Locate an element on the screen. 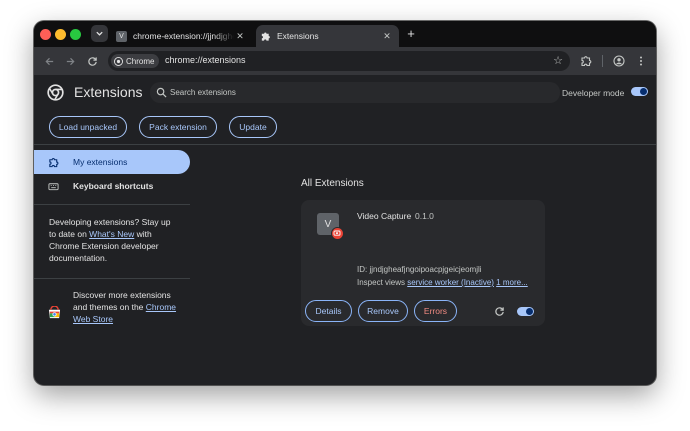 This screenshot has height=431, width=690. developer-mode-label: Developer mode is located at coordinates (593, 93).